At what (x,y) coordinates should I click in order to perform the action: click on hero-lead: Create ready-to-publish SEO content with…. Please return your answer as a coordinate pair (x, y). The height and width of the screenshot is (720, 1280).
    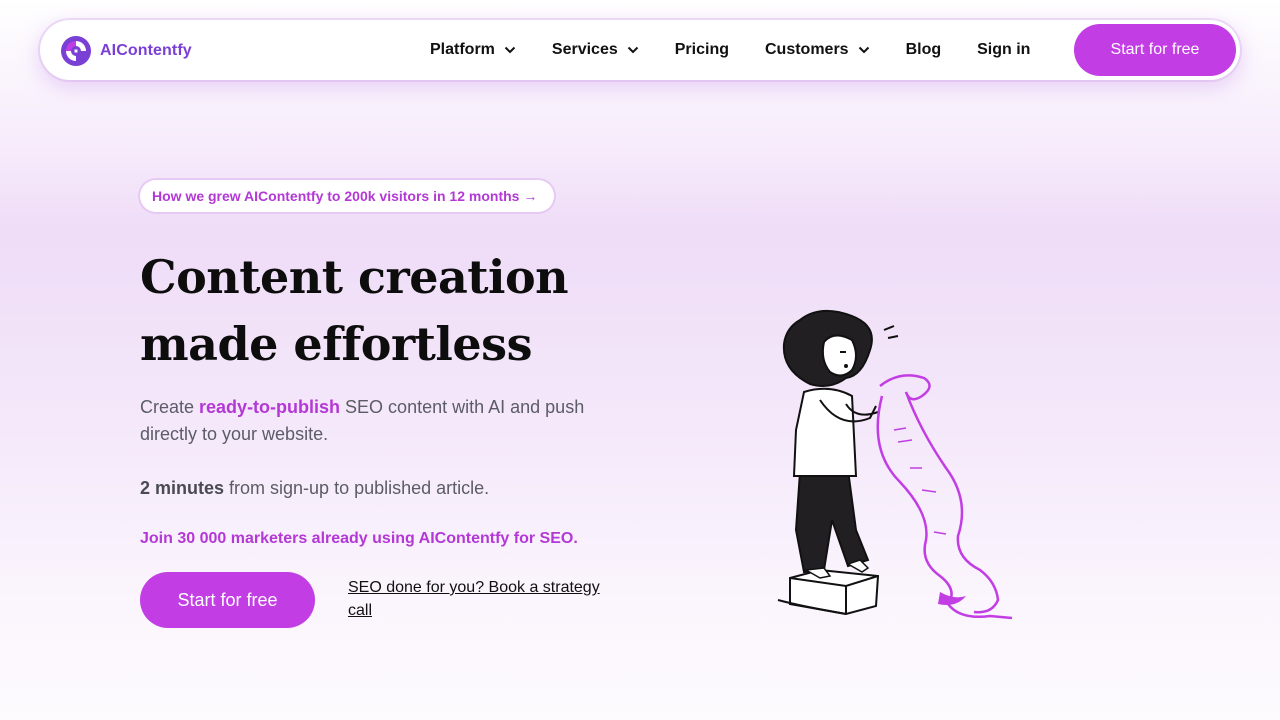
    Looking at the image, I should click on (385, 421).